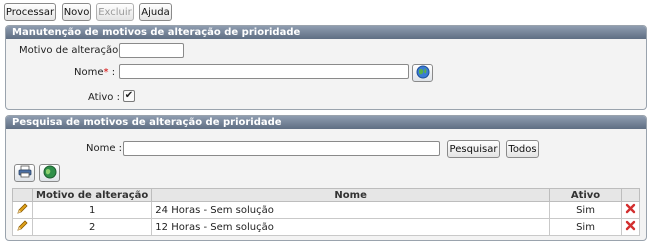  What do you see at coordinates (281, 148) in the screenshot?
I see `search-nome-input` at bounding box center [281, 148].